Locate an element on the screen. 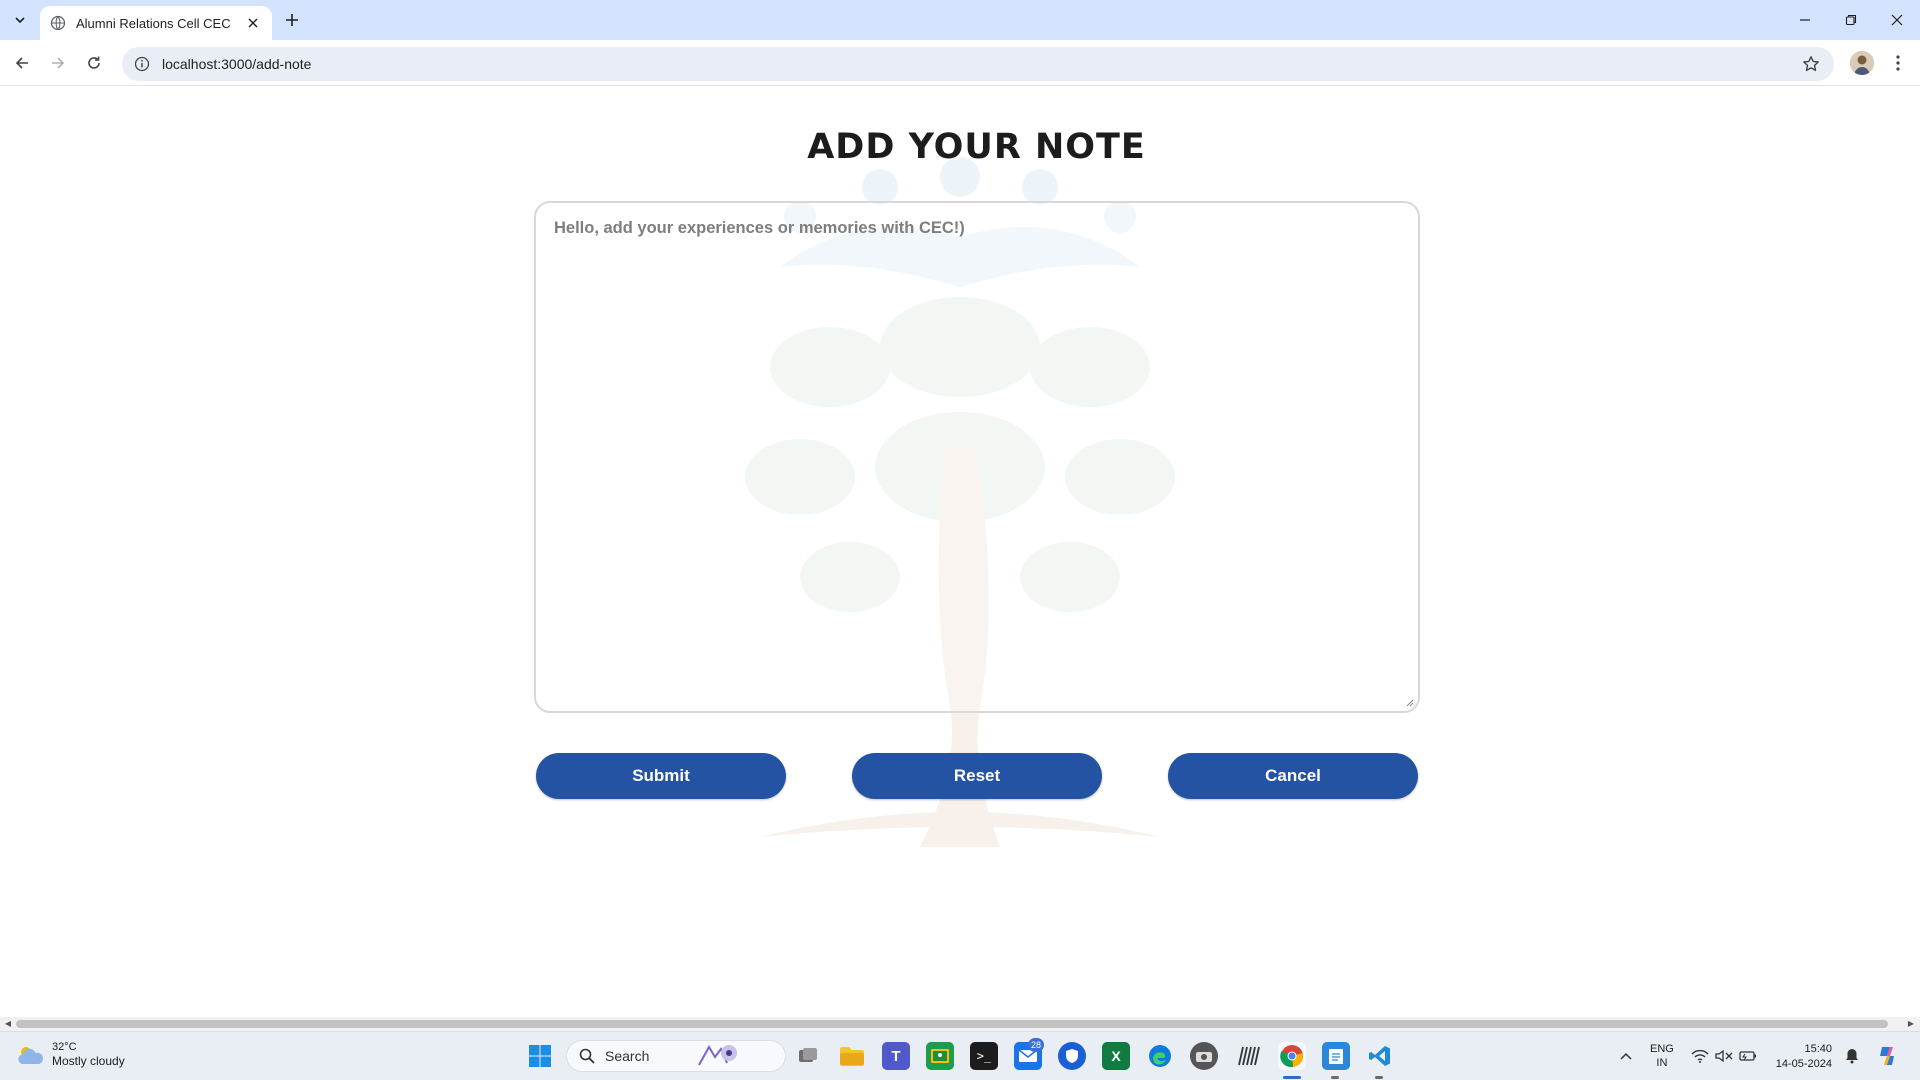  reload-icon is located at coordinates (94, 62).